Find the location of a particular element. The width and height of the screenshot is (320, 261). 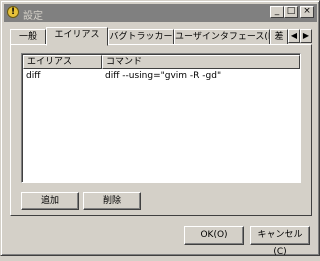

alias-cell: diff is located at coordinates (33, 76).